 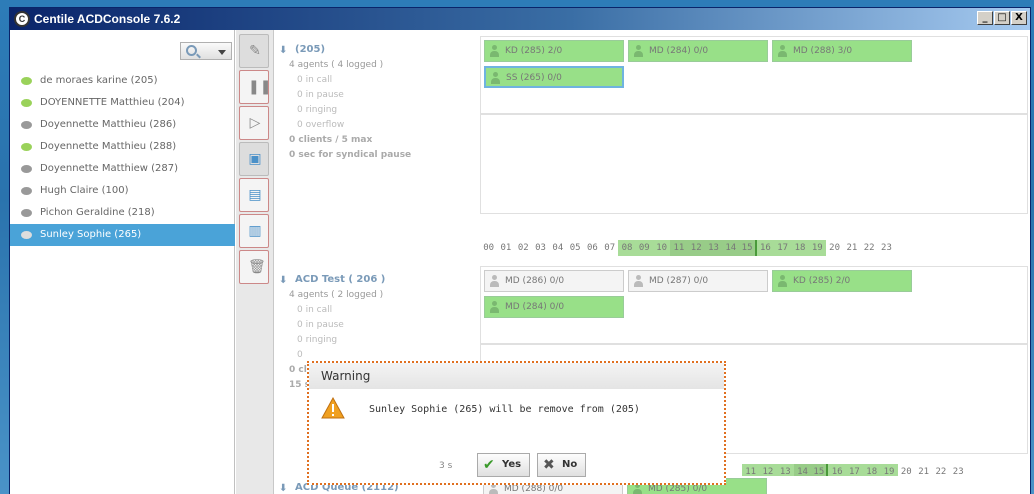 What do you see at coordinates (1019, 18) in the screenshot?
I see `close-button: X` at bounding box center [1019, 18].